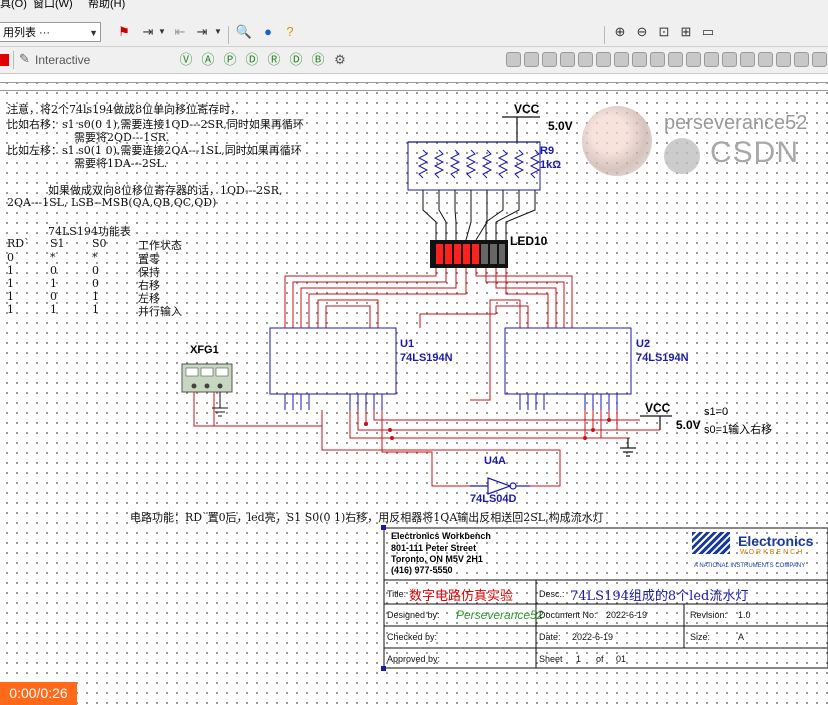  I want to click on note-line-7: 2QA---1SL, LSB--MSB(QA,QB,QC,QD), so click(112, 202).